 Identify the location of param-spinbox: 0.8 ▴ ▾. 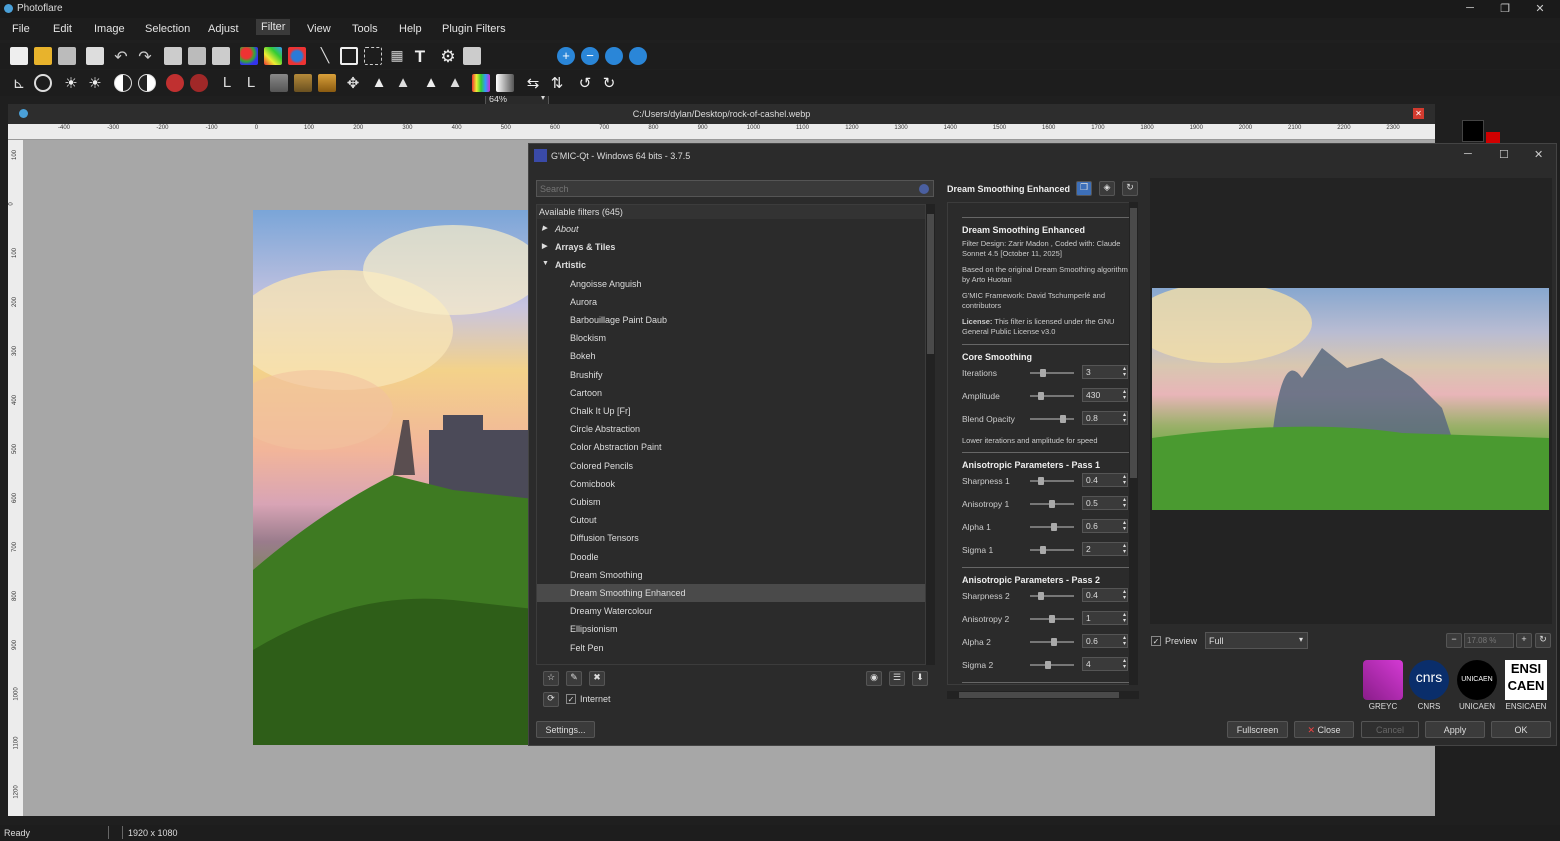
(1105, 418).